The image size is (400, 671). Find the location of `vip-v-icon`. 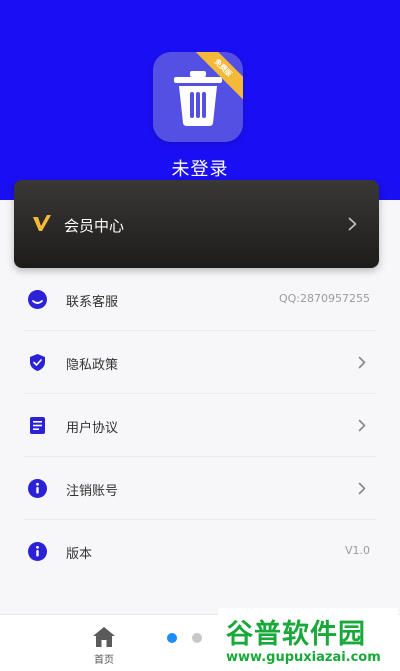

vip-v-icon is located at coordinates (42, 223).